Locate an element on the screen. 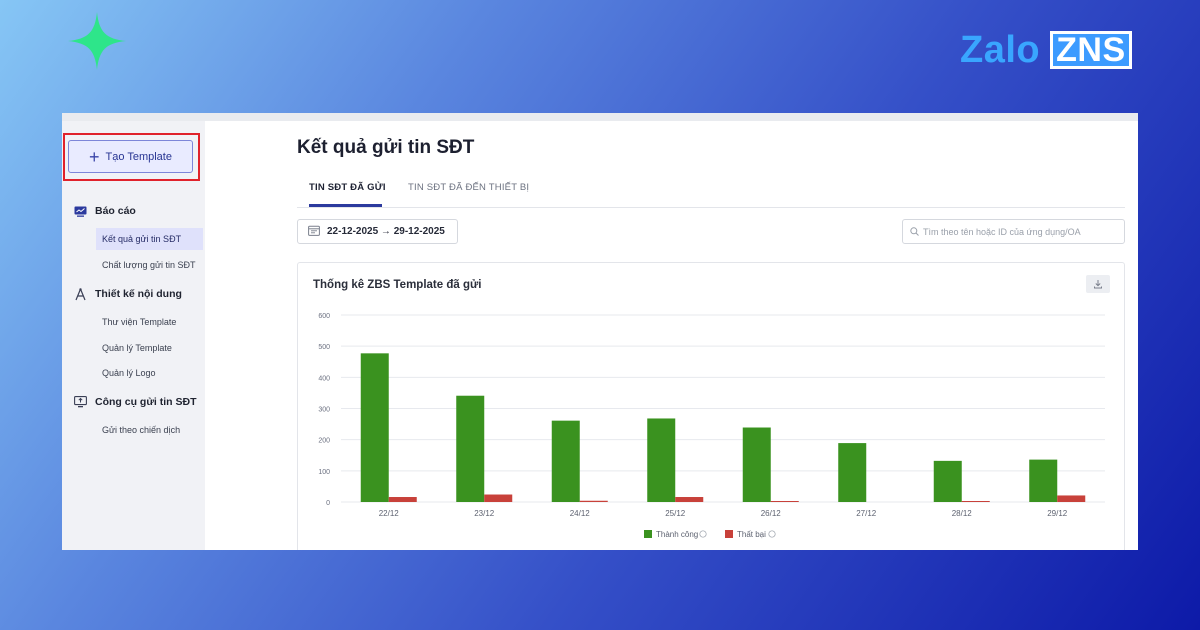 This screenshot has width=1200, height=630. sidebar-item-label: Quản lý Logo is located at coordinates (129, 373).